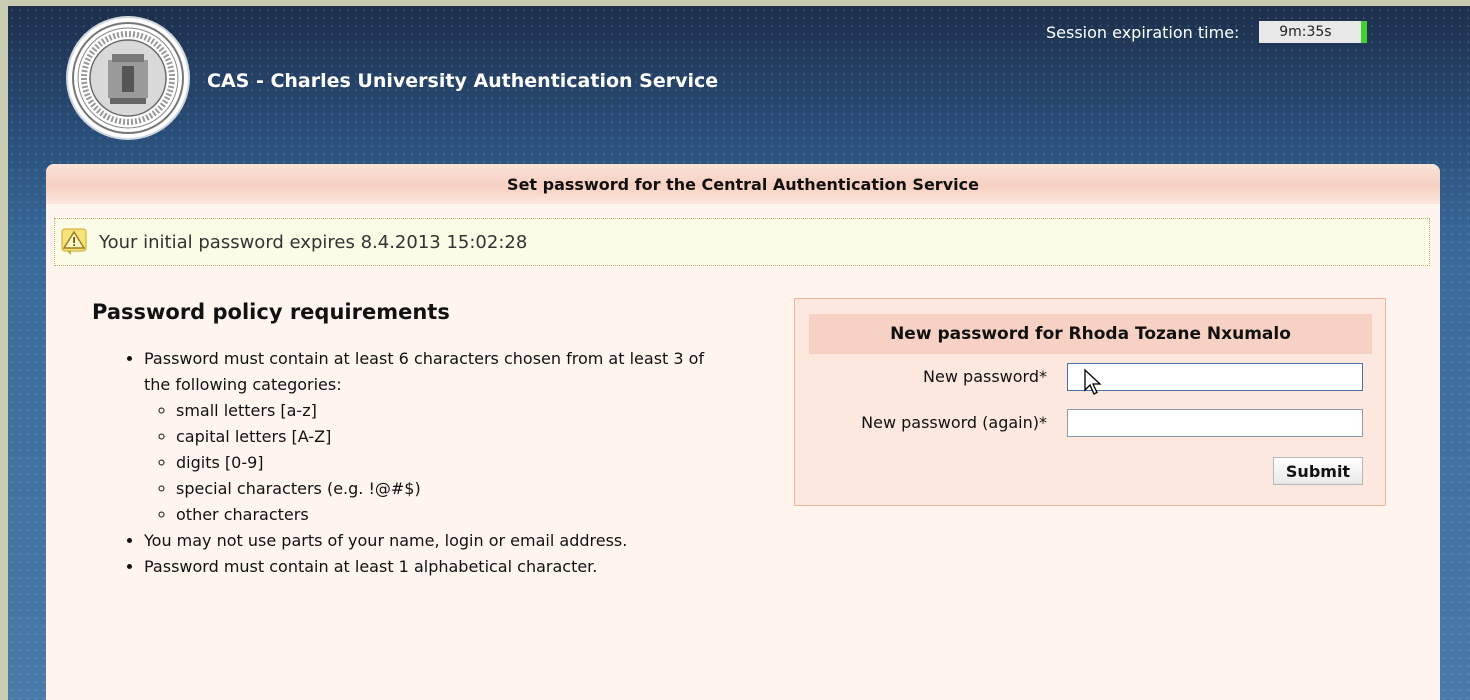  I want to click on session-timer: 9m:35s, so click(1313, 32).